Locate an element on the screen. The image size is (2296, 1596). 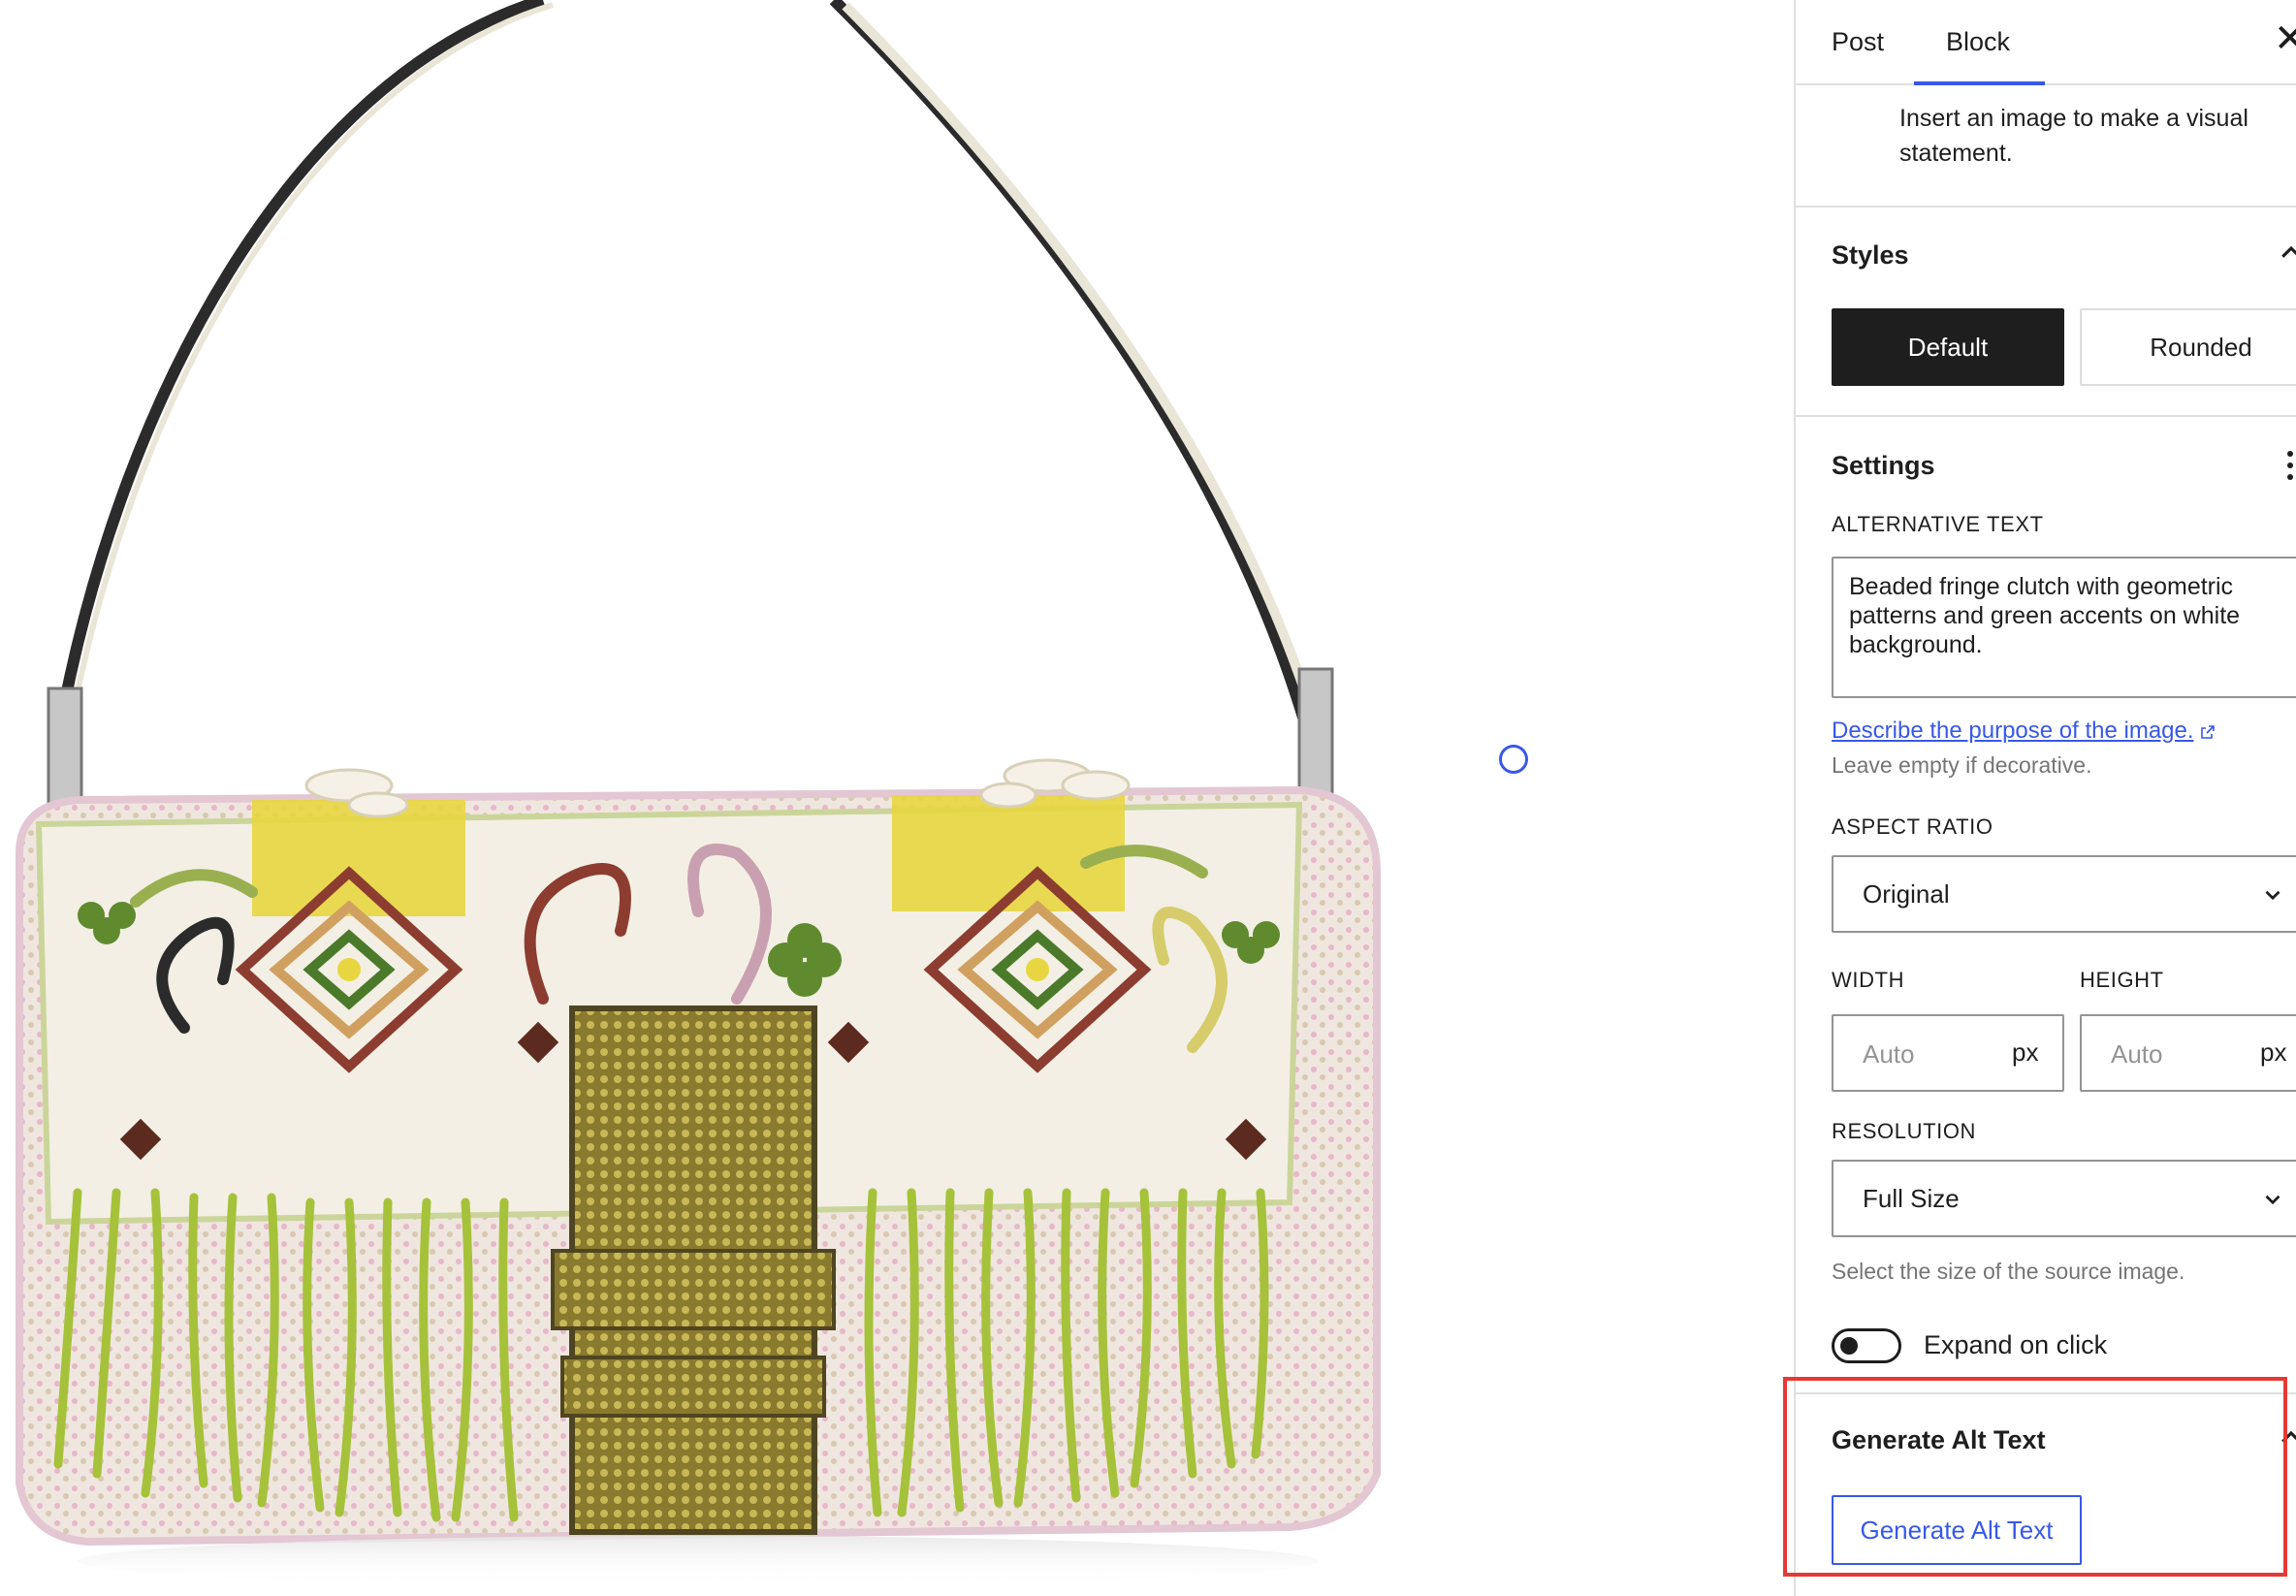
active-tab-indicator is located at coordinates (1979, 83).